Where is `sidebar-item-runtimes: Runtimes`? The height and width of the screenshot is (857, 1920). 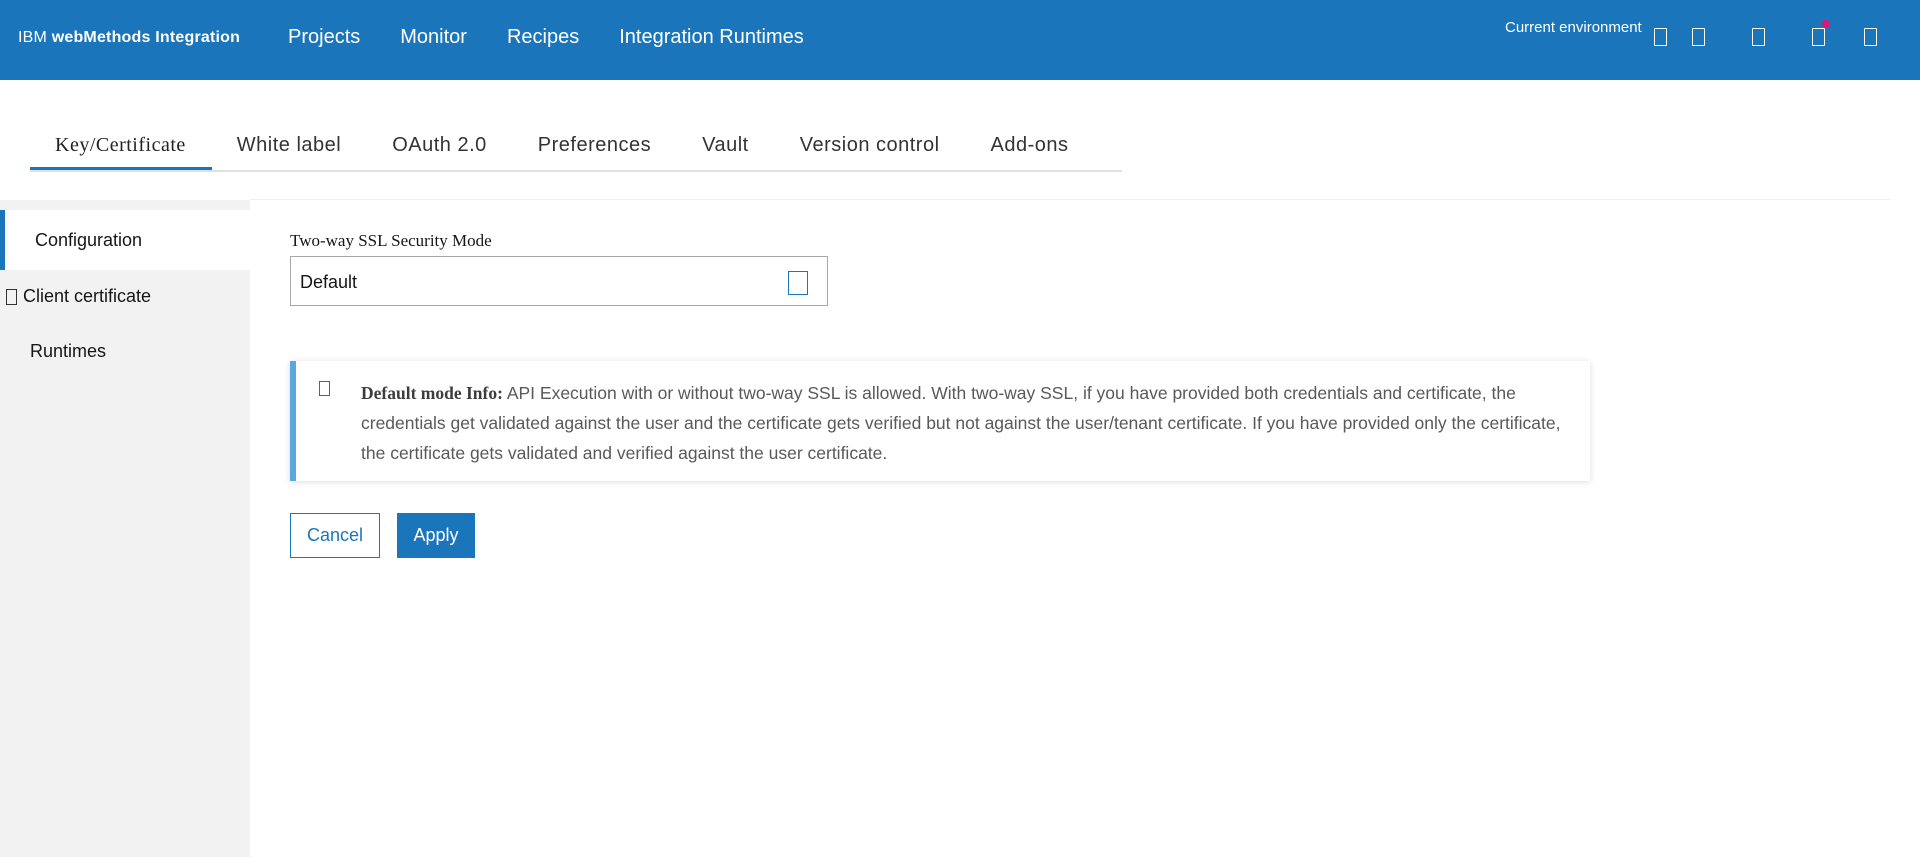 sidebar-item-runtimes: Runtimes is located at coordinates (125, 350).